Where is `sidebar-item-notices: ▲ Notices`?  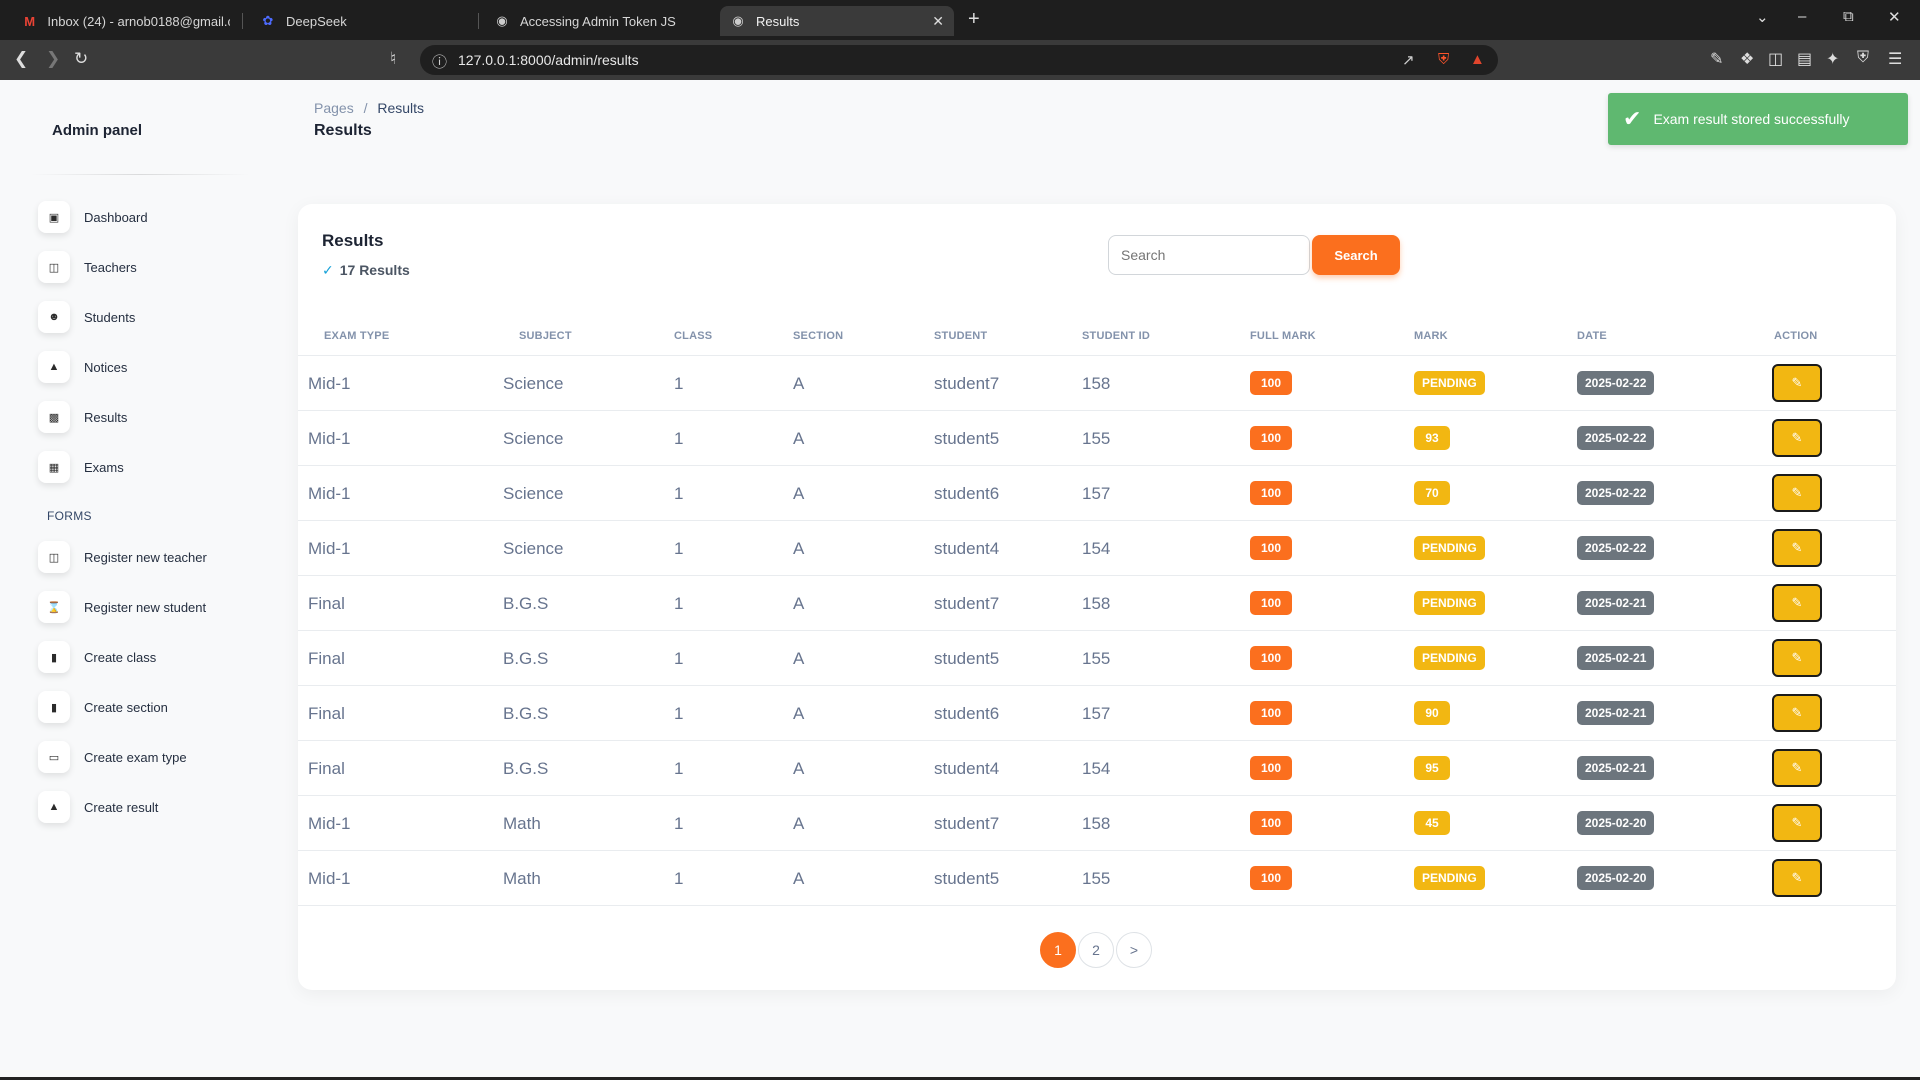 sidebar-item-notices: ▲ Notices is located at coordinates (82, 367).